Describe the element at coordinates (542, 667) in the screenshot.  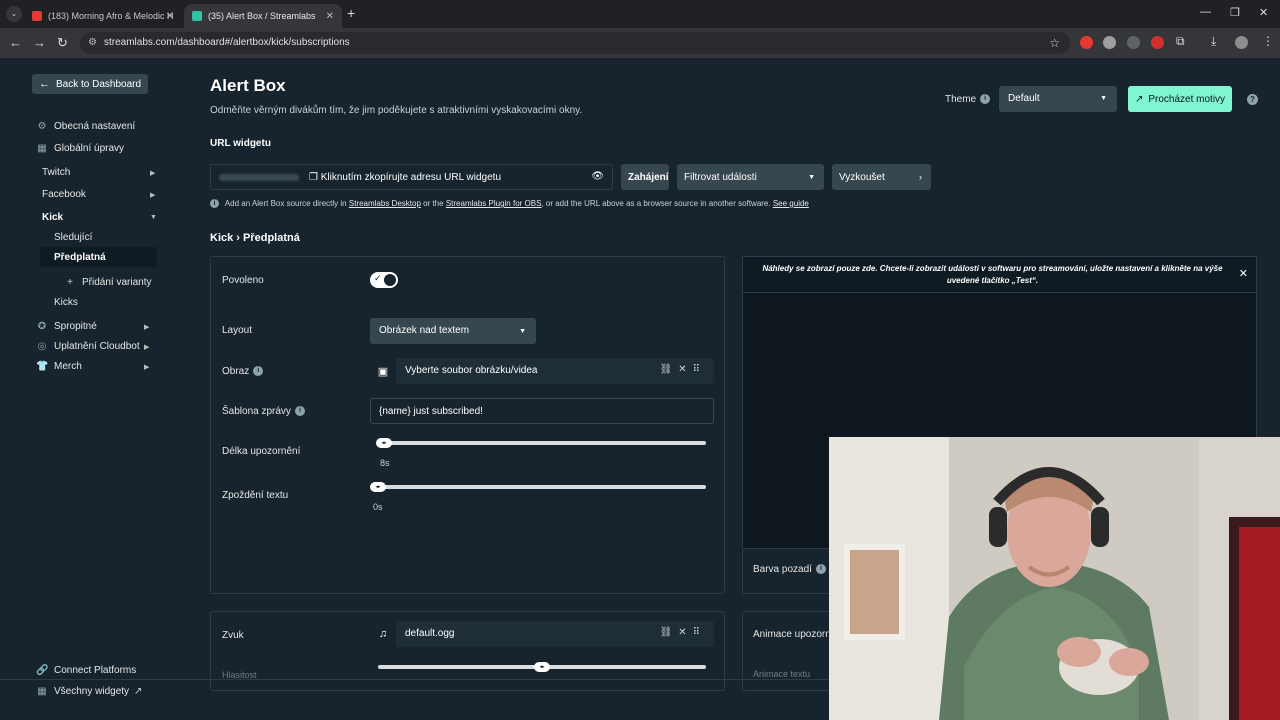
I see `volume-slider-handle: ◂▸` at that location.